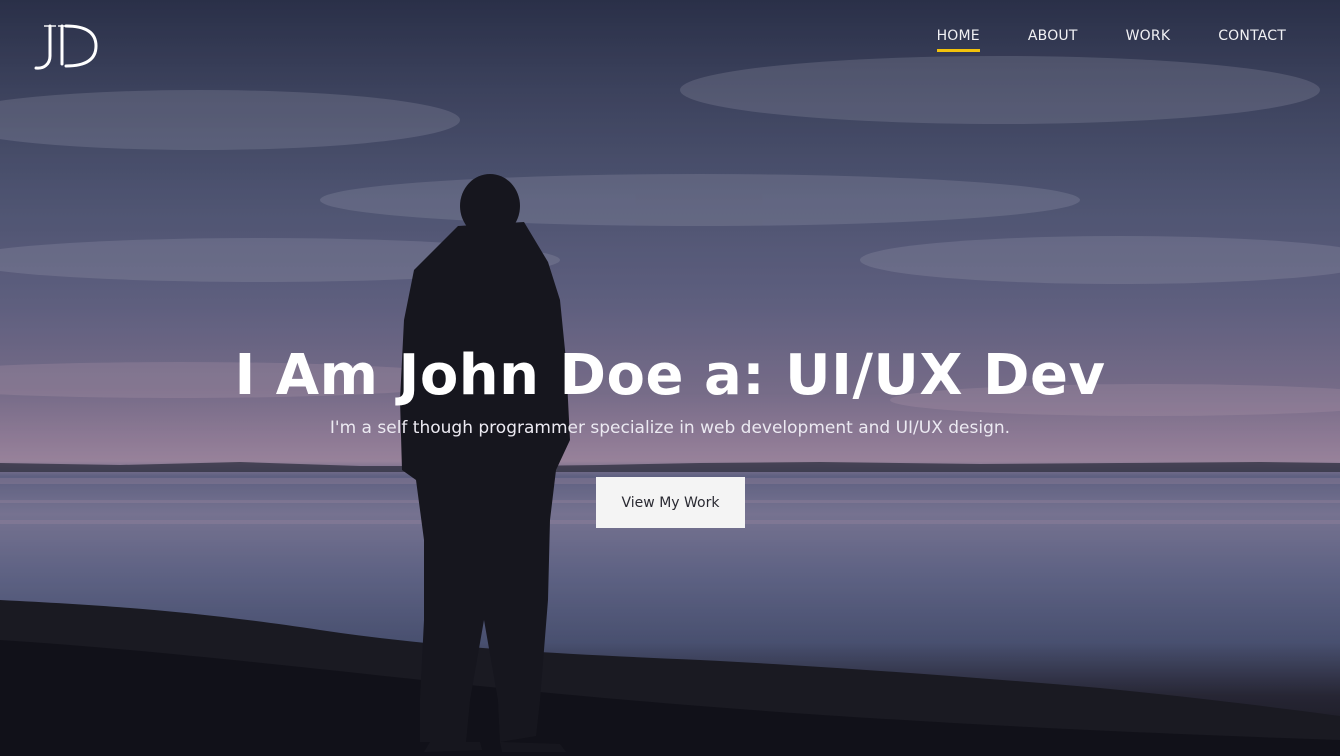 The image size is (1340, 756). I want to click on hero-title: I Am John Doe a: UI/UX Dev, so click(670, 375).